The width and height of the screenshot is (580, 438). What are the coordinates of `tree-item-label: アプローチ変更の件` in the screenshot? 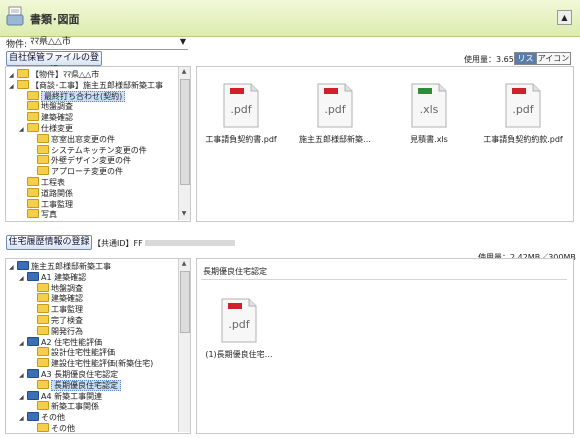 It's located at (87, 172).